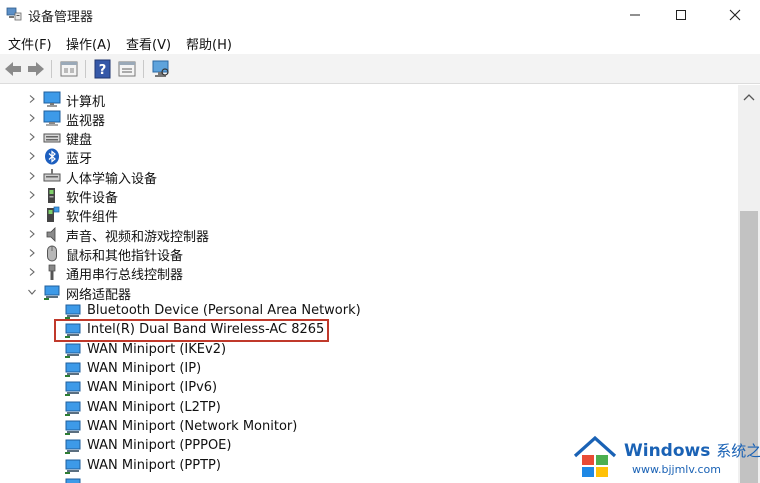 The image size is (760, 483). Describe the element at coordinates (88, 43) in the screenshot. I see `menu-action: 操作(A)` at that location.